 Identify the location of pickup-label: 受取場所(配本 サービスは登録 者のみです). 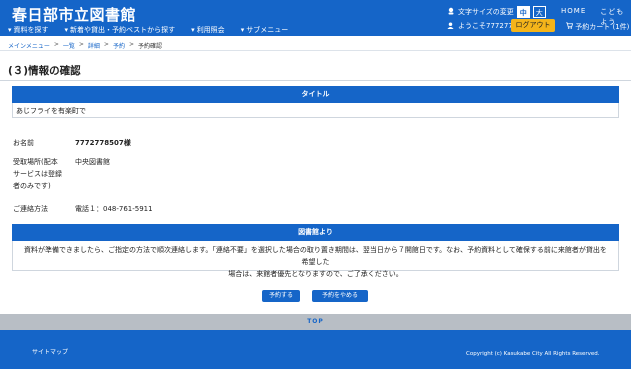
(37, 174).